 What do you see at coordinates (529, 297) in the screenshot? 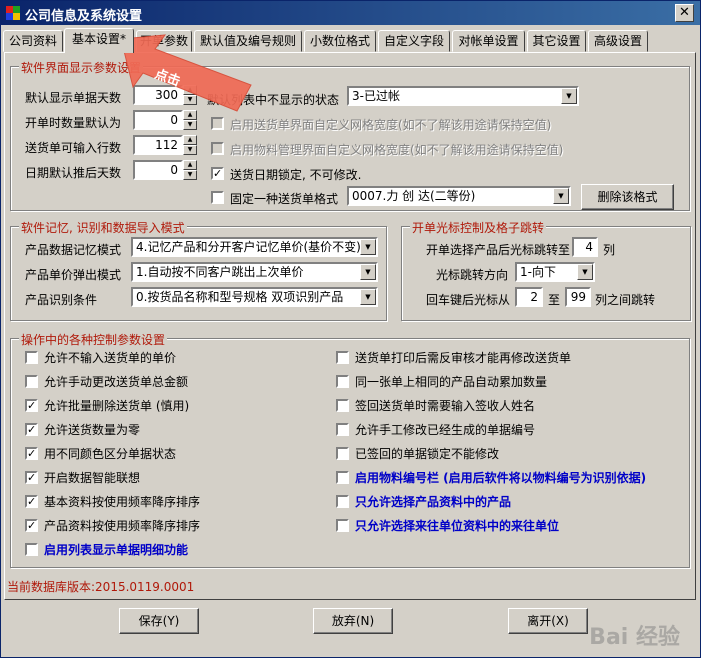
I see `enter-from-input: 2` at bounding box center [529, 297].